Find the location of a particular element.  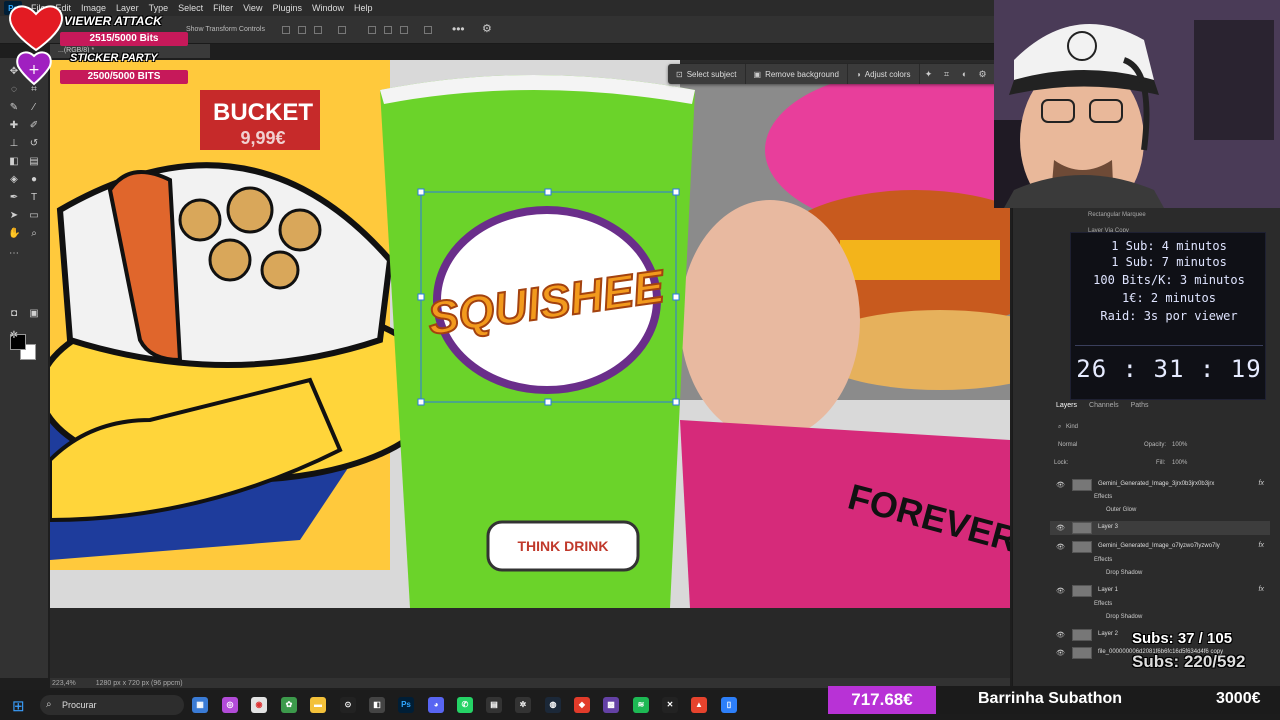

menu-help: Help is located at coordinates (363, 8).